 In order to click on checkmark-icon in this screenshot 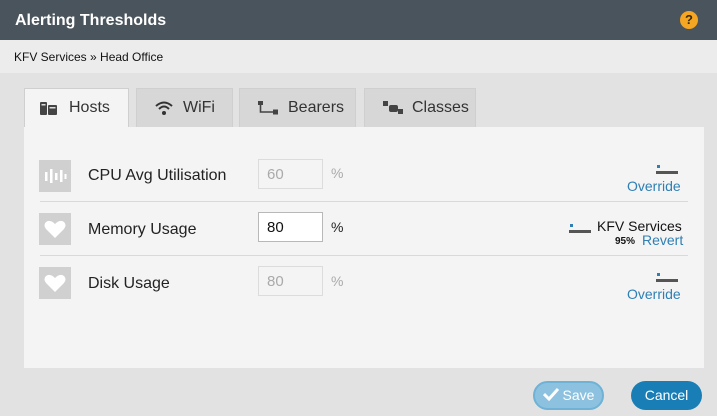, I will do `click(550, 396)`.